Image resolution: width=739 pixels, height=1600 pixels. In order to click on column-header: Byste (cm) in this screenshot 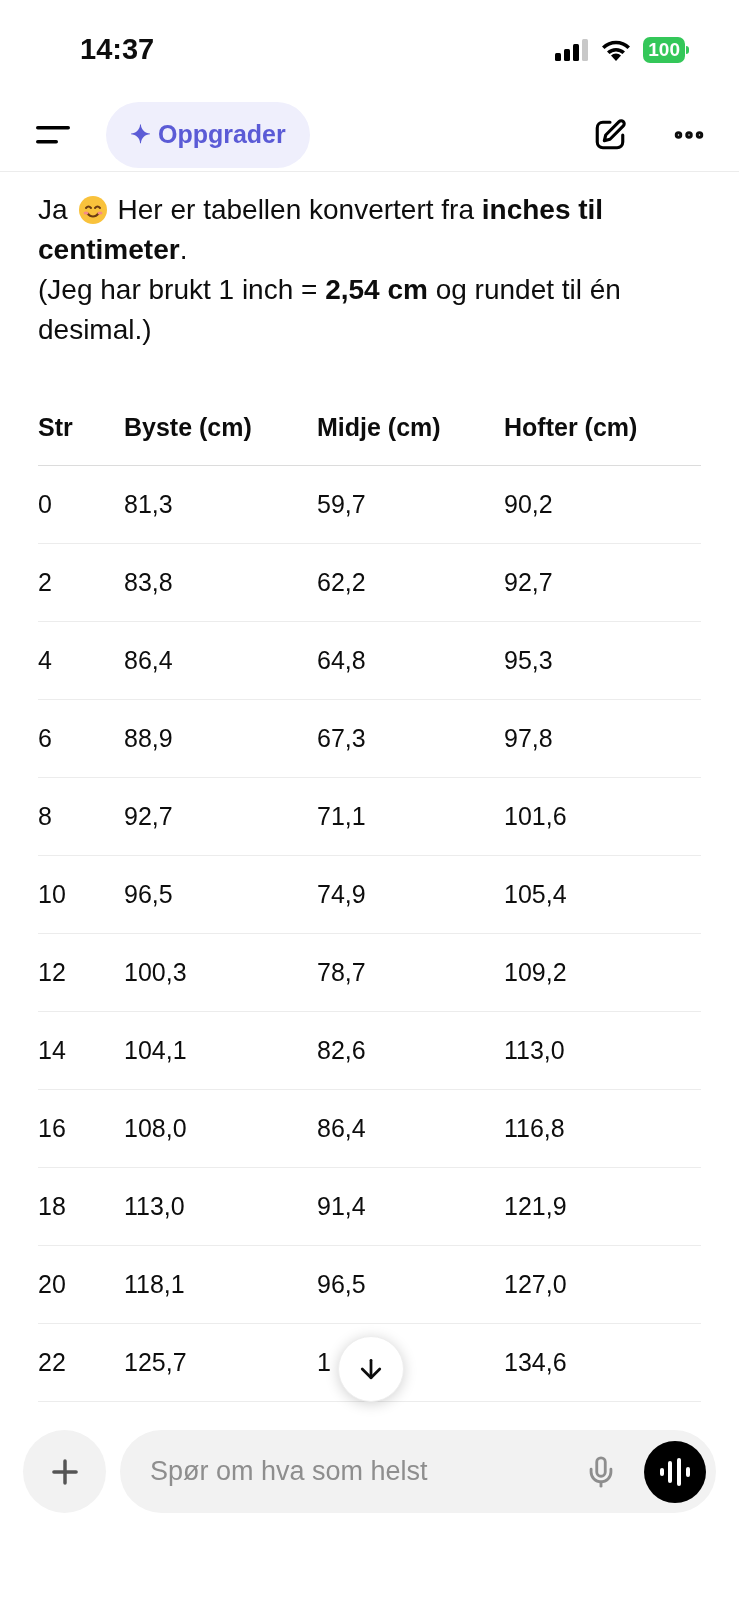, I will do `click(188, 426)`.